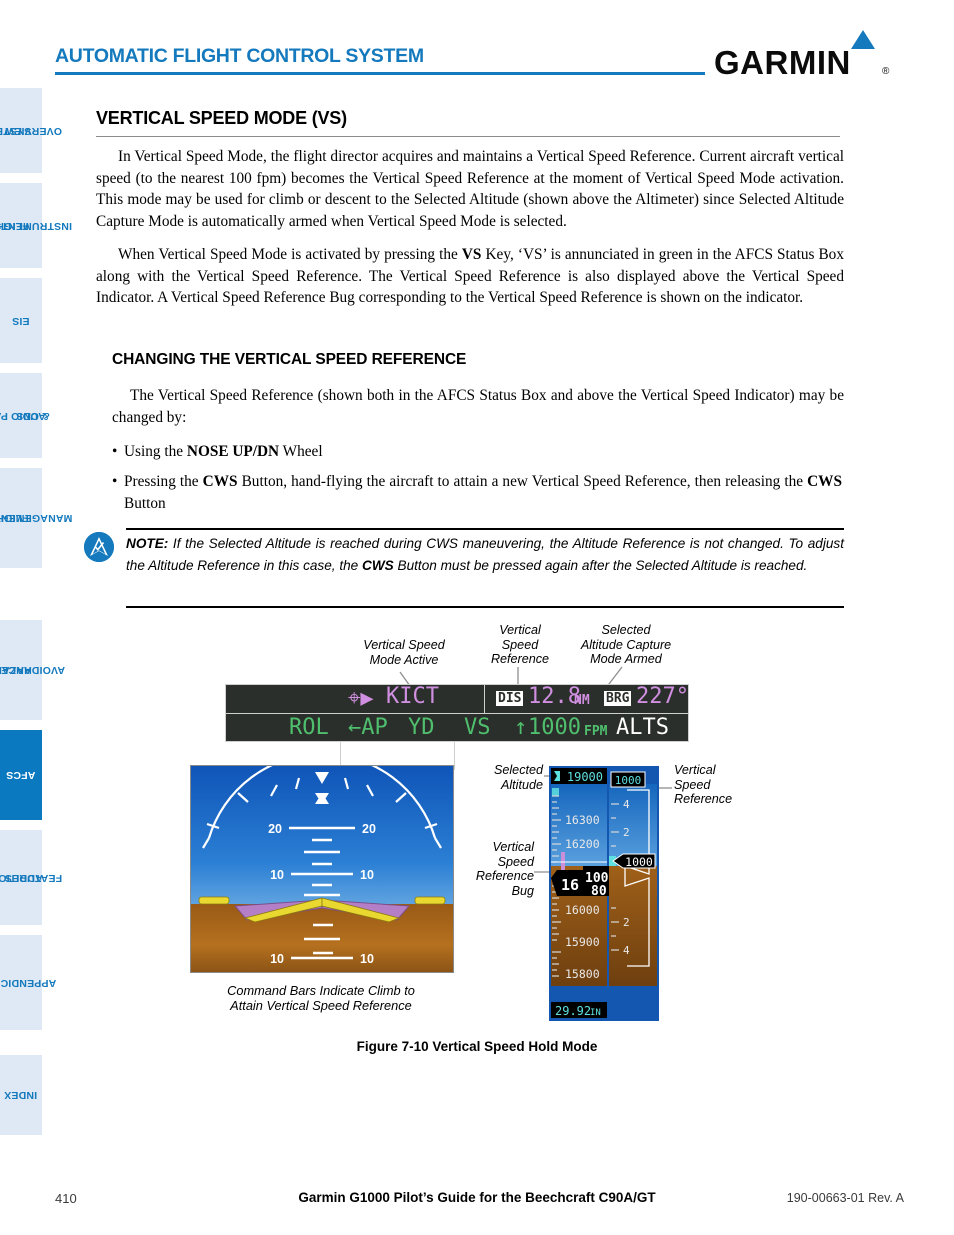  I want to click on page-header-title: AUTOMATIC FLIGHT CONTROL SYSTEM, so click(239, 56).